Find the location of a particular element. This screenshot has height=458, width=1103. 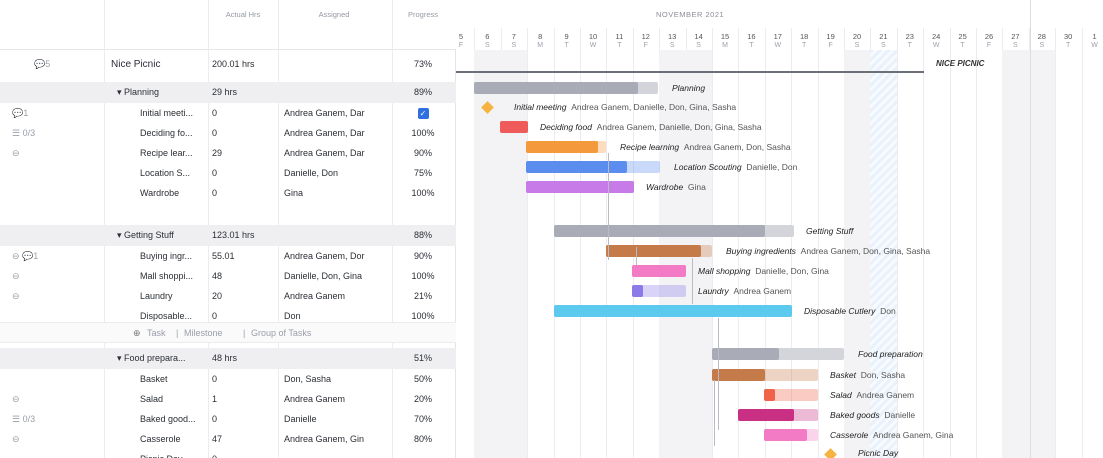

checkmark-icon: ✓ is located at coordinates (423, 113).